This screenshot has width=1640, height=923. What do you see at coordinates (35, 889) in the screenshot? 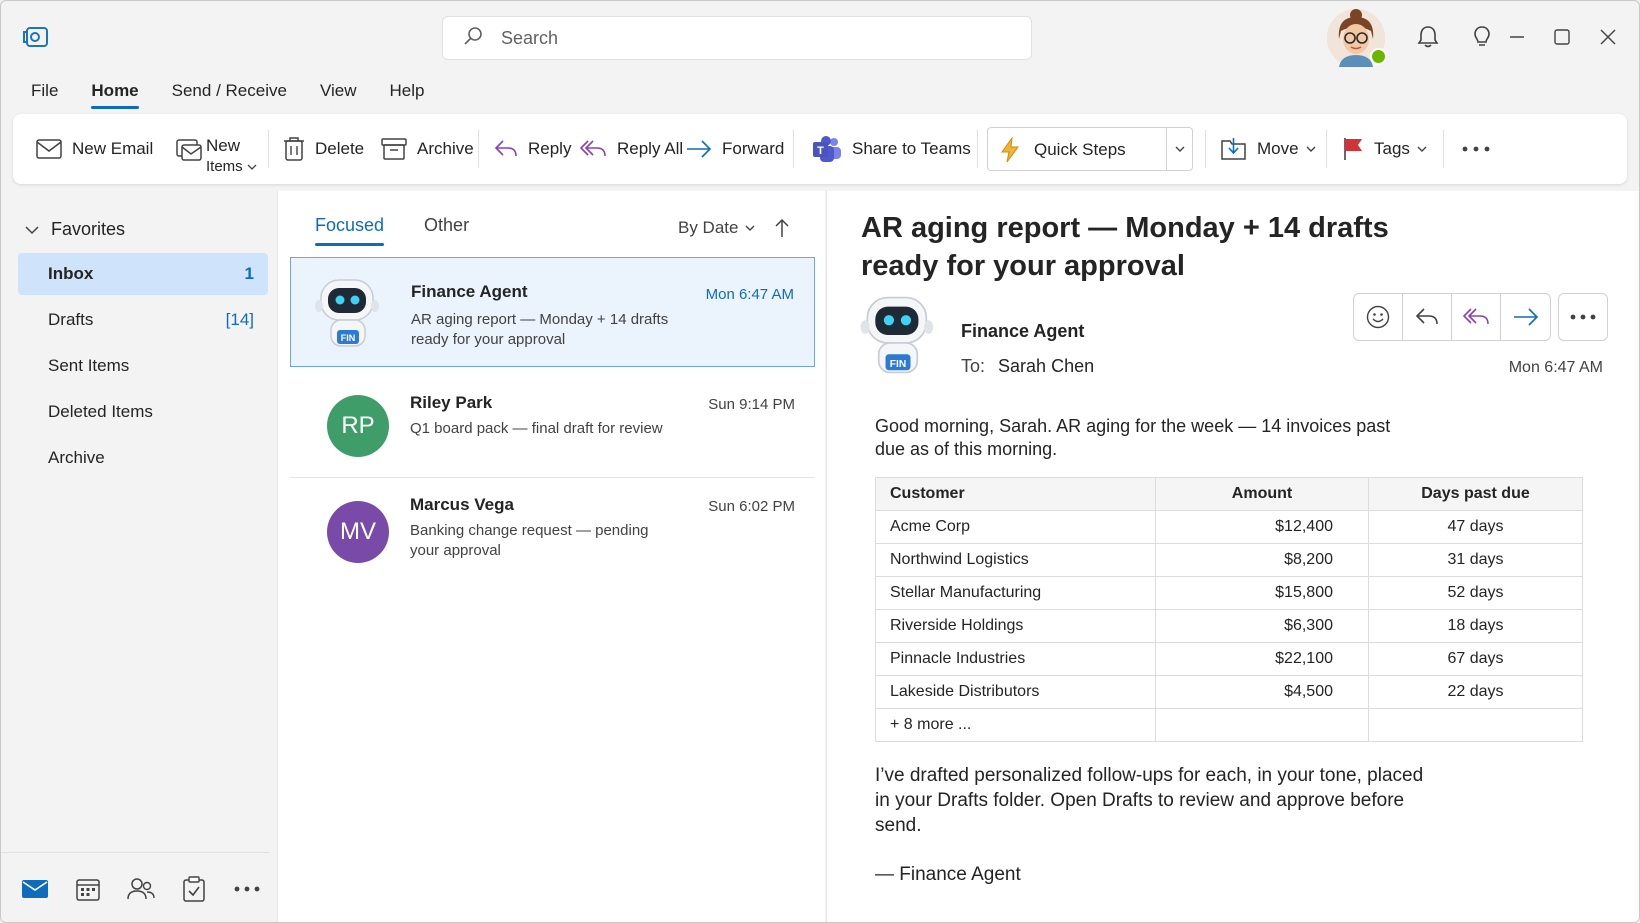
I see `mail-icon` at bounding box center [35, 889].